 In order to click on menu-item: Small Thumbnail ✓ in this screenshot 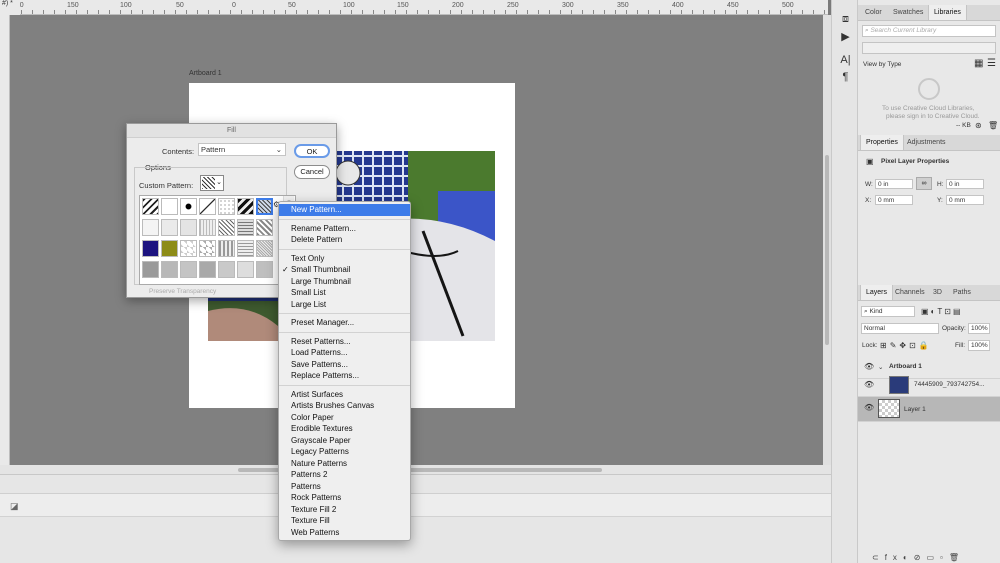, I will do `click(344, 270)`.